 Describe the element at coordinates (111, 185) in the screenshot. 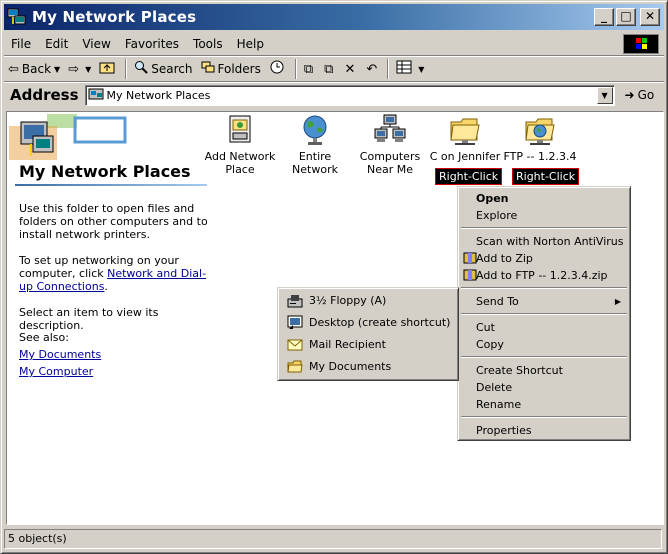

I see `title-underline` at that location.